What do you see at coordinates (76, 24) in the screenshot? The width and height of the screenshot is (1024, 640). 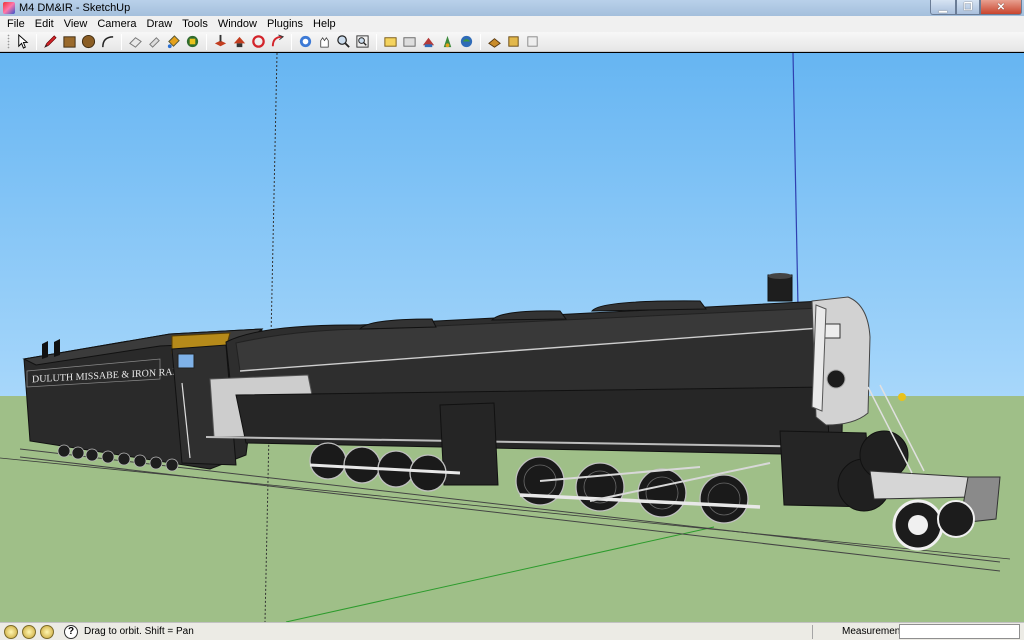 I see `menu-view: View` at bounding box center [76, 24].